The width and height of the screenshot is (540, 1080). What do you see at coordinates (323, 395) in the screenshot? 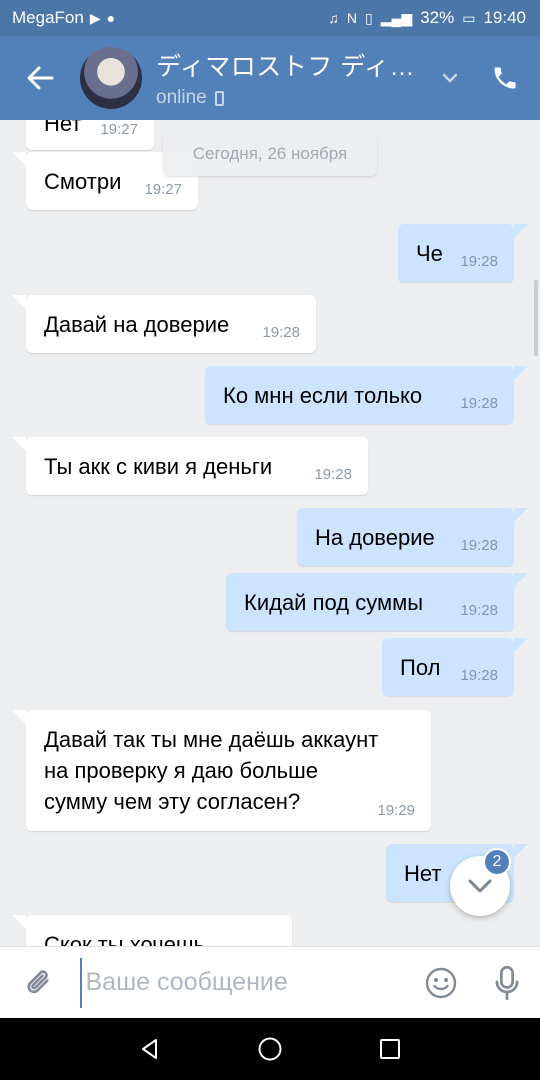
I see `message-text: Ко мнн если только` at bounding box center [323, 395].